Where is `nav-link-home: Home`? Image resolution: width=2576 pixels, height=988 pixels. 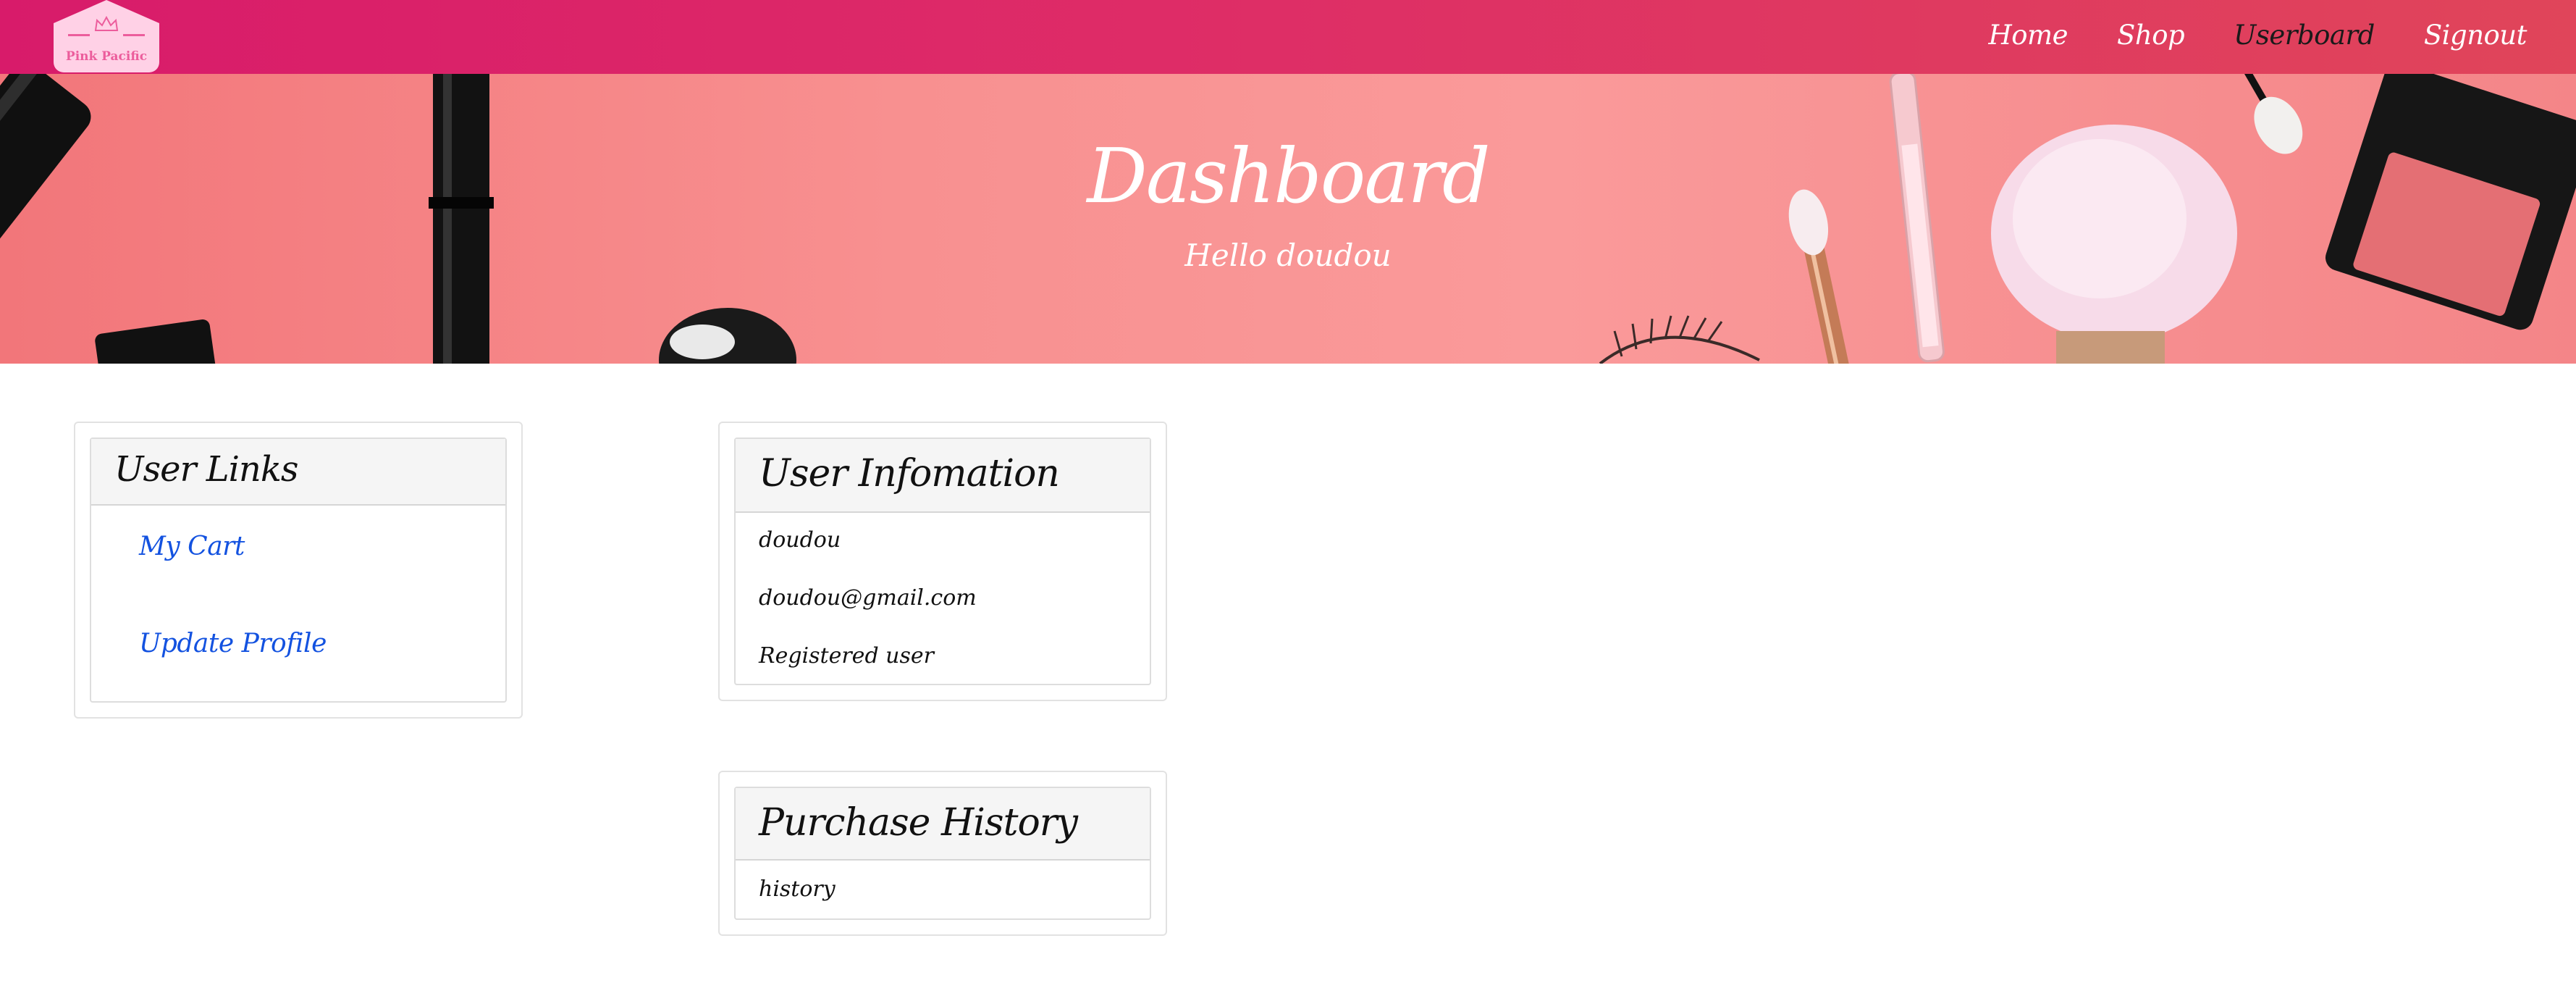
nav-link-home: Home is located at coordinates (2028, 35).